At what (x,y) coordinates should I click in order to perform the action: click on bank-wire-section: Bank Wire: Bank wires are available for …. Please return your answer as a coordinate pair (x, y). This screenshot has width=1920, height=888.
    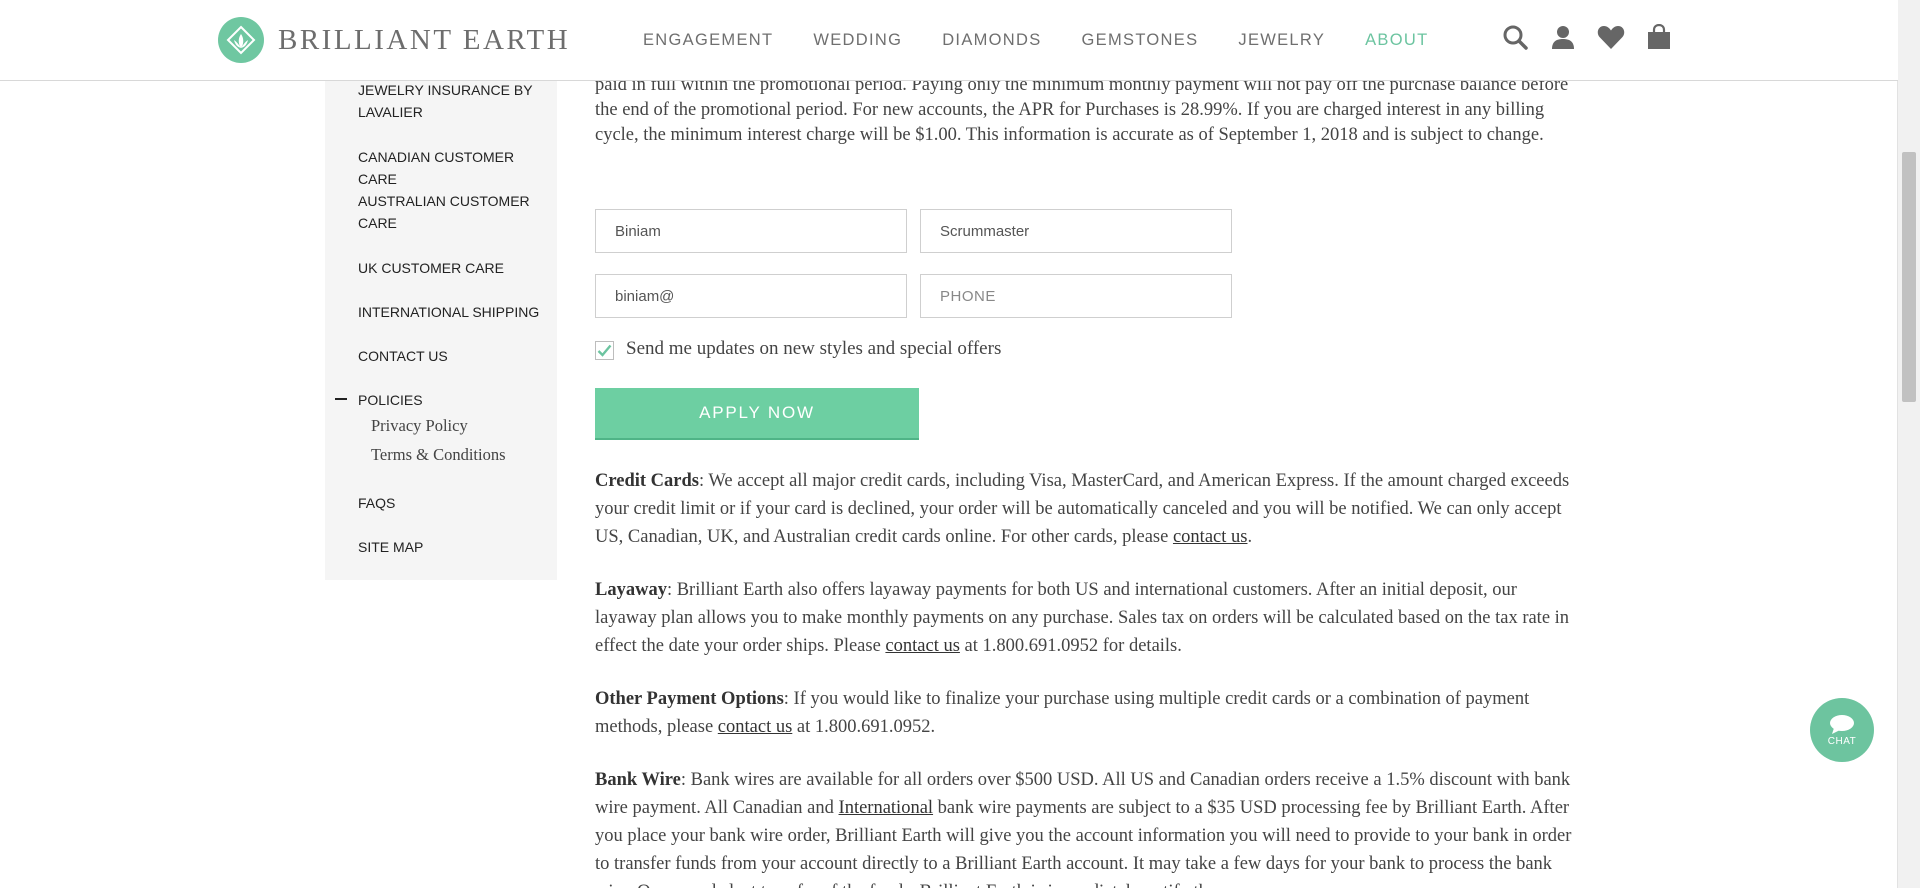
    Looking at the image, I should click on (1085, 827).